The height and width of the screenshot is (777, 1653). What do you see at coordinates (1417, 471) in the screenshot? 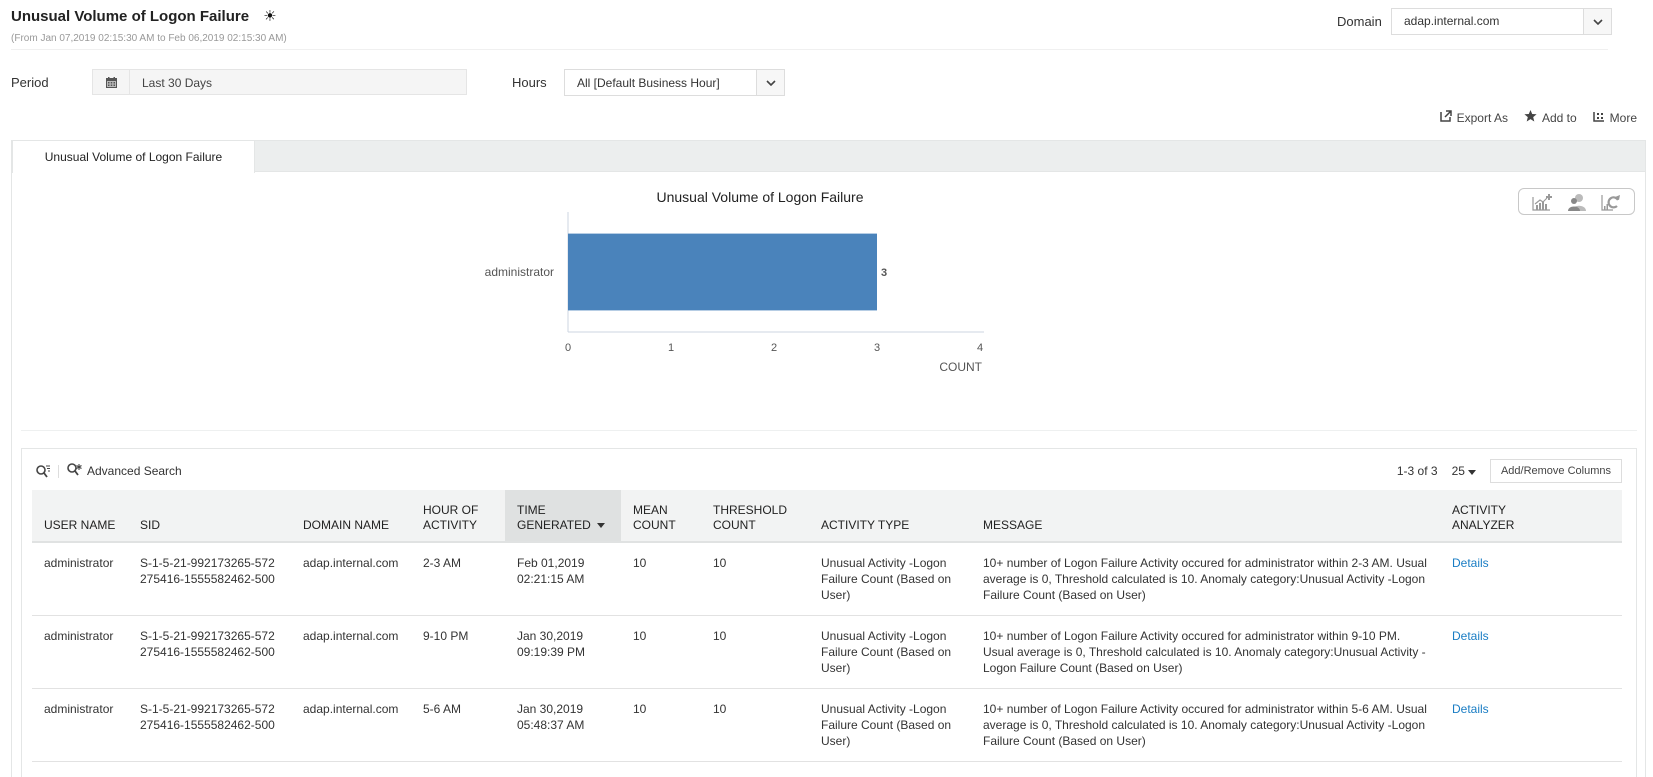
I see `pagination-info: 1-3 of 3` at bounding box center [1417, 471].